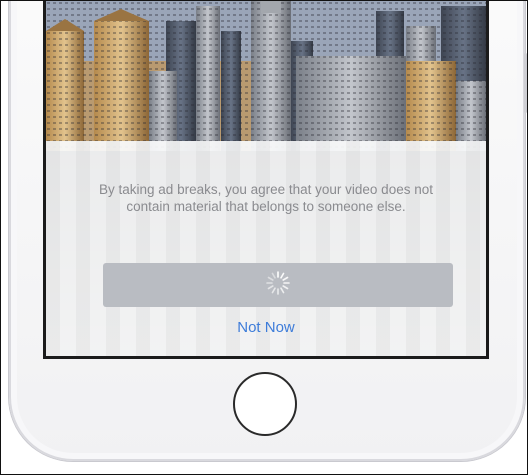 The height and width of the screenshot is (475, 528). Describe the element at coordinates (265, 404) in the screenshot. I see `home-button` at that location.